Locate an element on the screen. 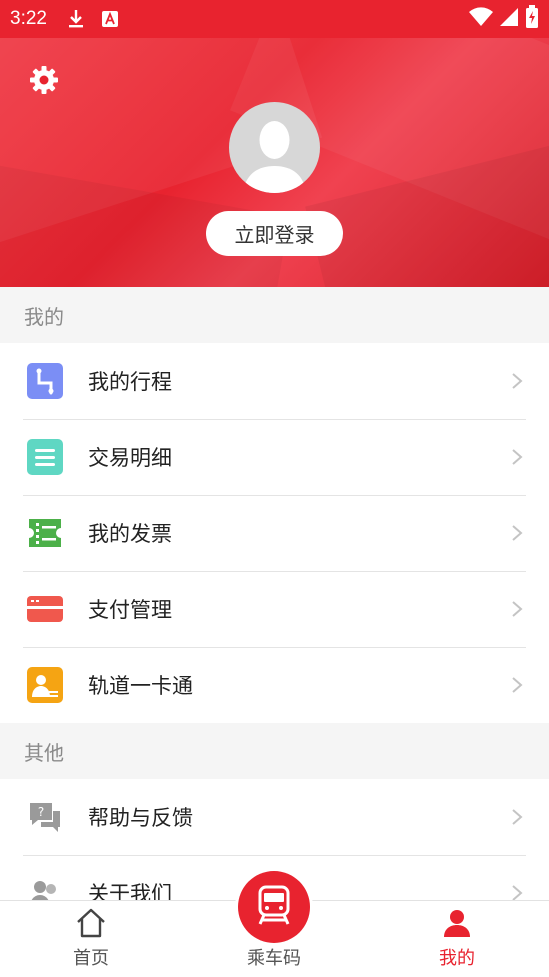 The width and height of the screenshot is (549, 977). avatar is located at coordinates (274, 147).